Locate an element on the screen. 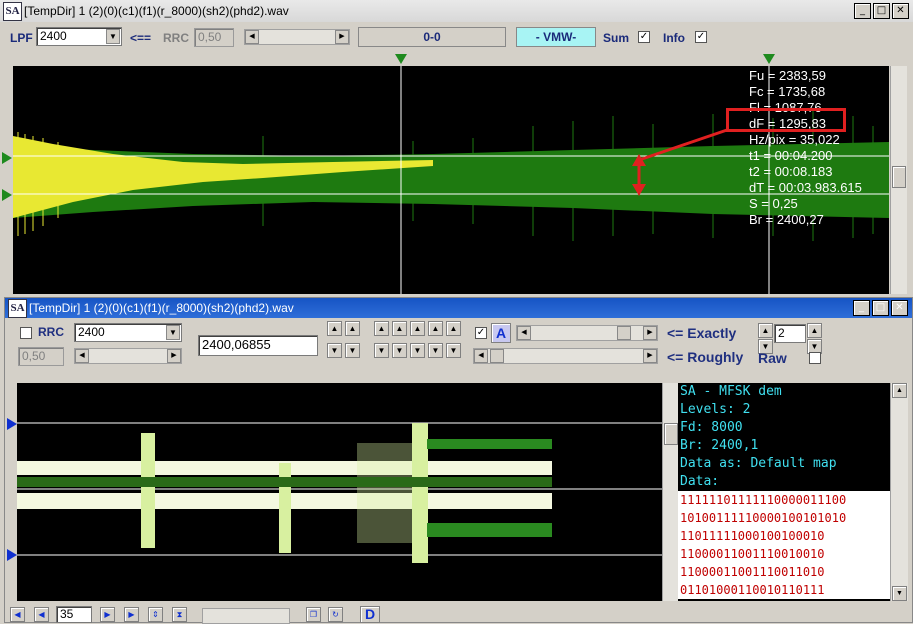 The image size is (913, 624). rolloff-field: 0,50 is located at coordinates (41, 356).